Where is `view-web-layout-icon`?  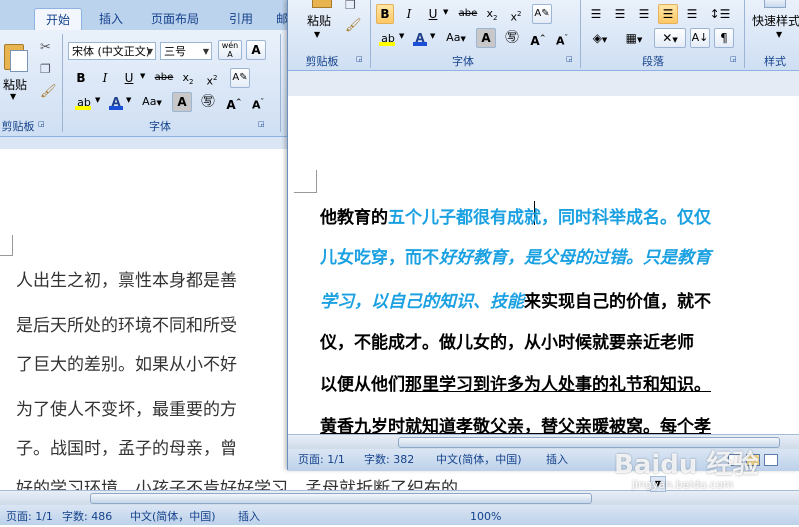 view-web-layout-icon is located at coordinates (771, 460).